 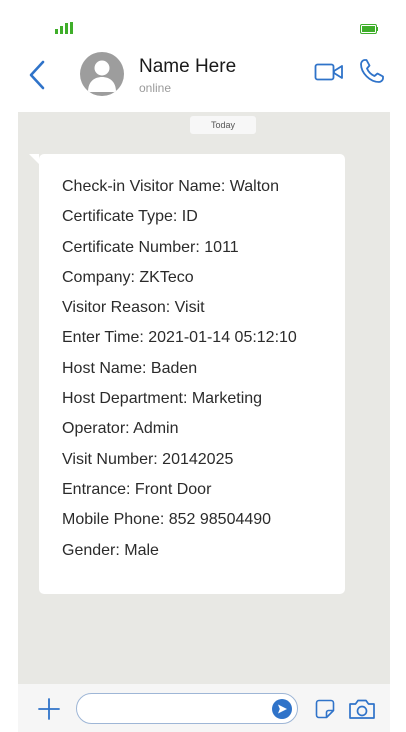 What do you see at coordinates (34, 159) in the screenshot?
I see `bubble-tail` at bounding box center [34, 159].